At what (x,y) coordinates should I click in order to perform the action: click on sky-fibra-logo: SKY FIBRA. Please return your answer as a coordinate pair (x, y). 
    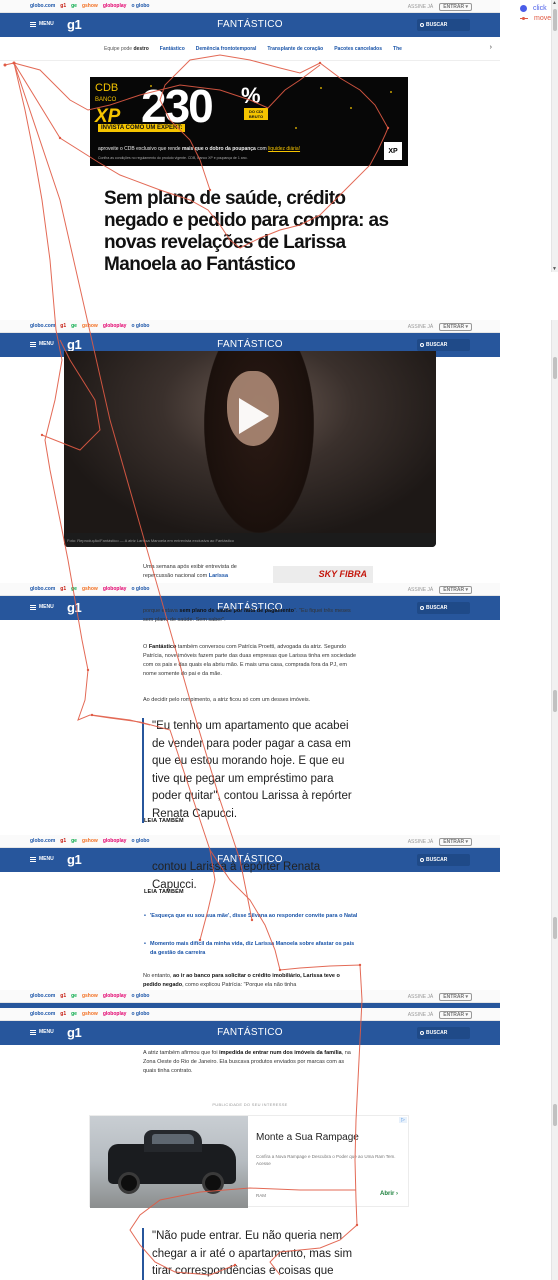
    Looking at the image, I should click on (342, 574).